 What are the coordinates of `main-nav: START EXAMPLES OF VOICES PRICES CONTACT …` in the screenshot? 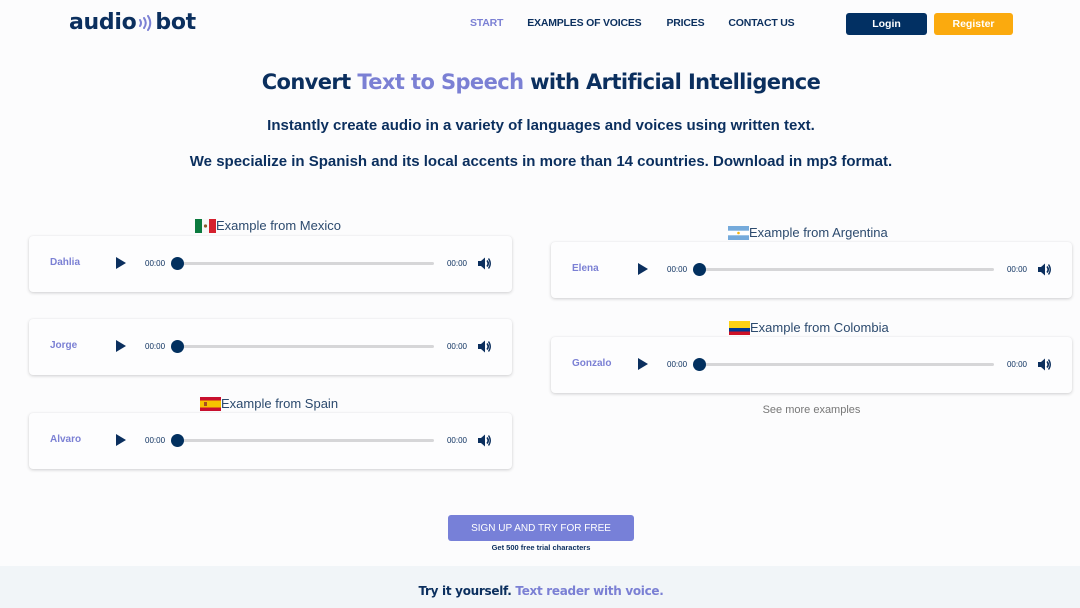 It's located at (644, 23).